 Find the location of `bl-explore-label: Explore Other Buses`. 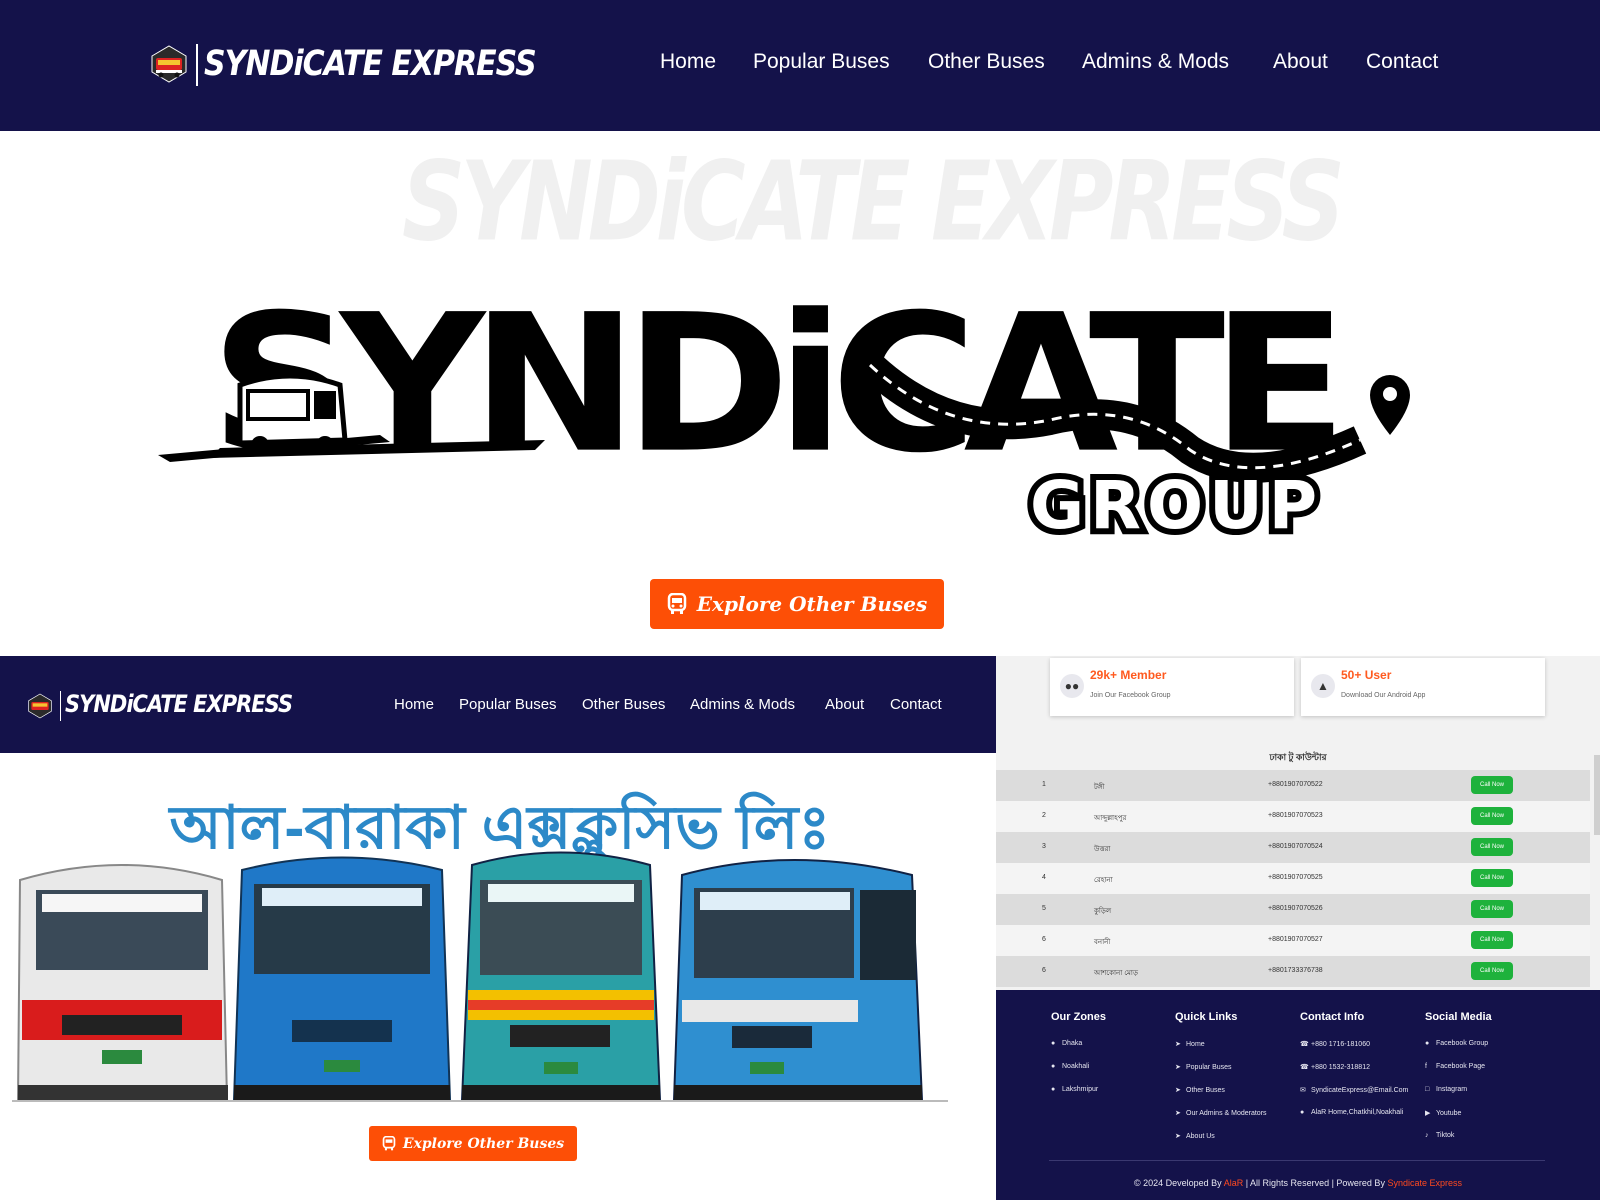

bl-explore-label: Explore Other Buses is located at coordinates (483, 1143).